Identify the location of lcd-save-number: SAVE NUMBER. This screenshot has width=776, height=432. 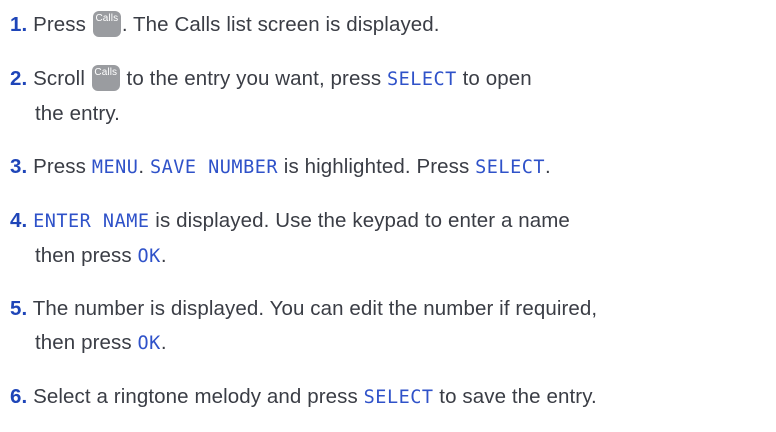
(213, 167).